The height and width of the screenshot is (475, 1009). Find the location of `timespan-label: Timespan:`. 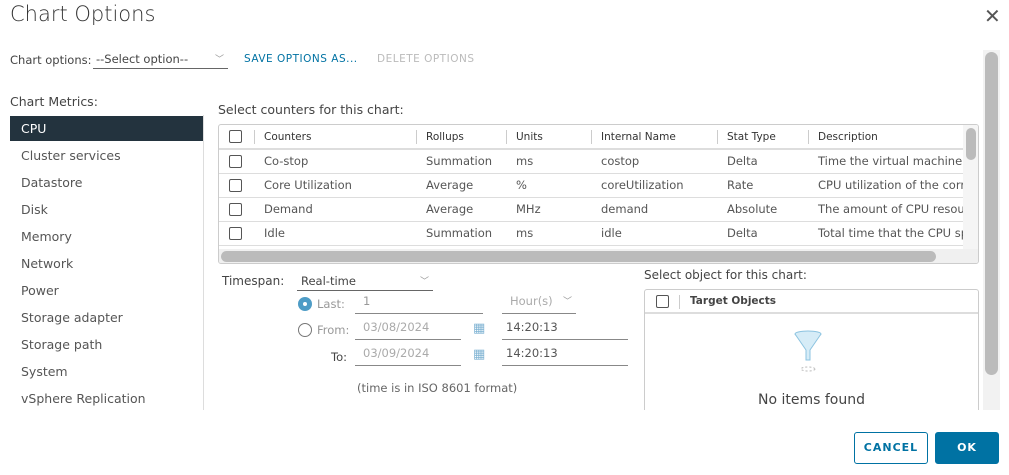

timespan-label: Timespan: is located at coordinates (253, 281).